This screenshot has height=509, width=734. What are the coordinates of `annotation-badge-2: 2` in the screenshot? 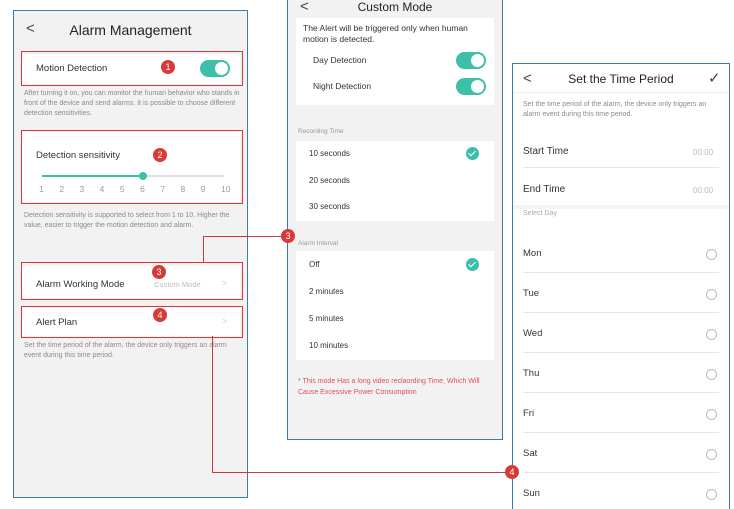 It's located at (160, 155).